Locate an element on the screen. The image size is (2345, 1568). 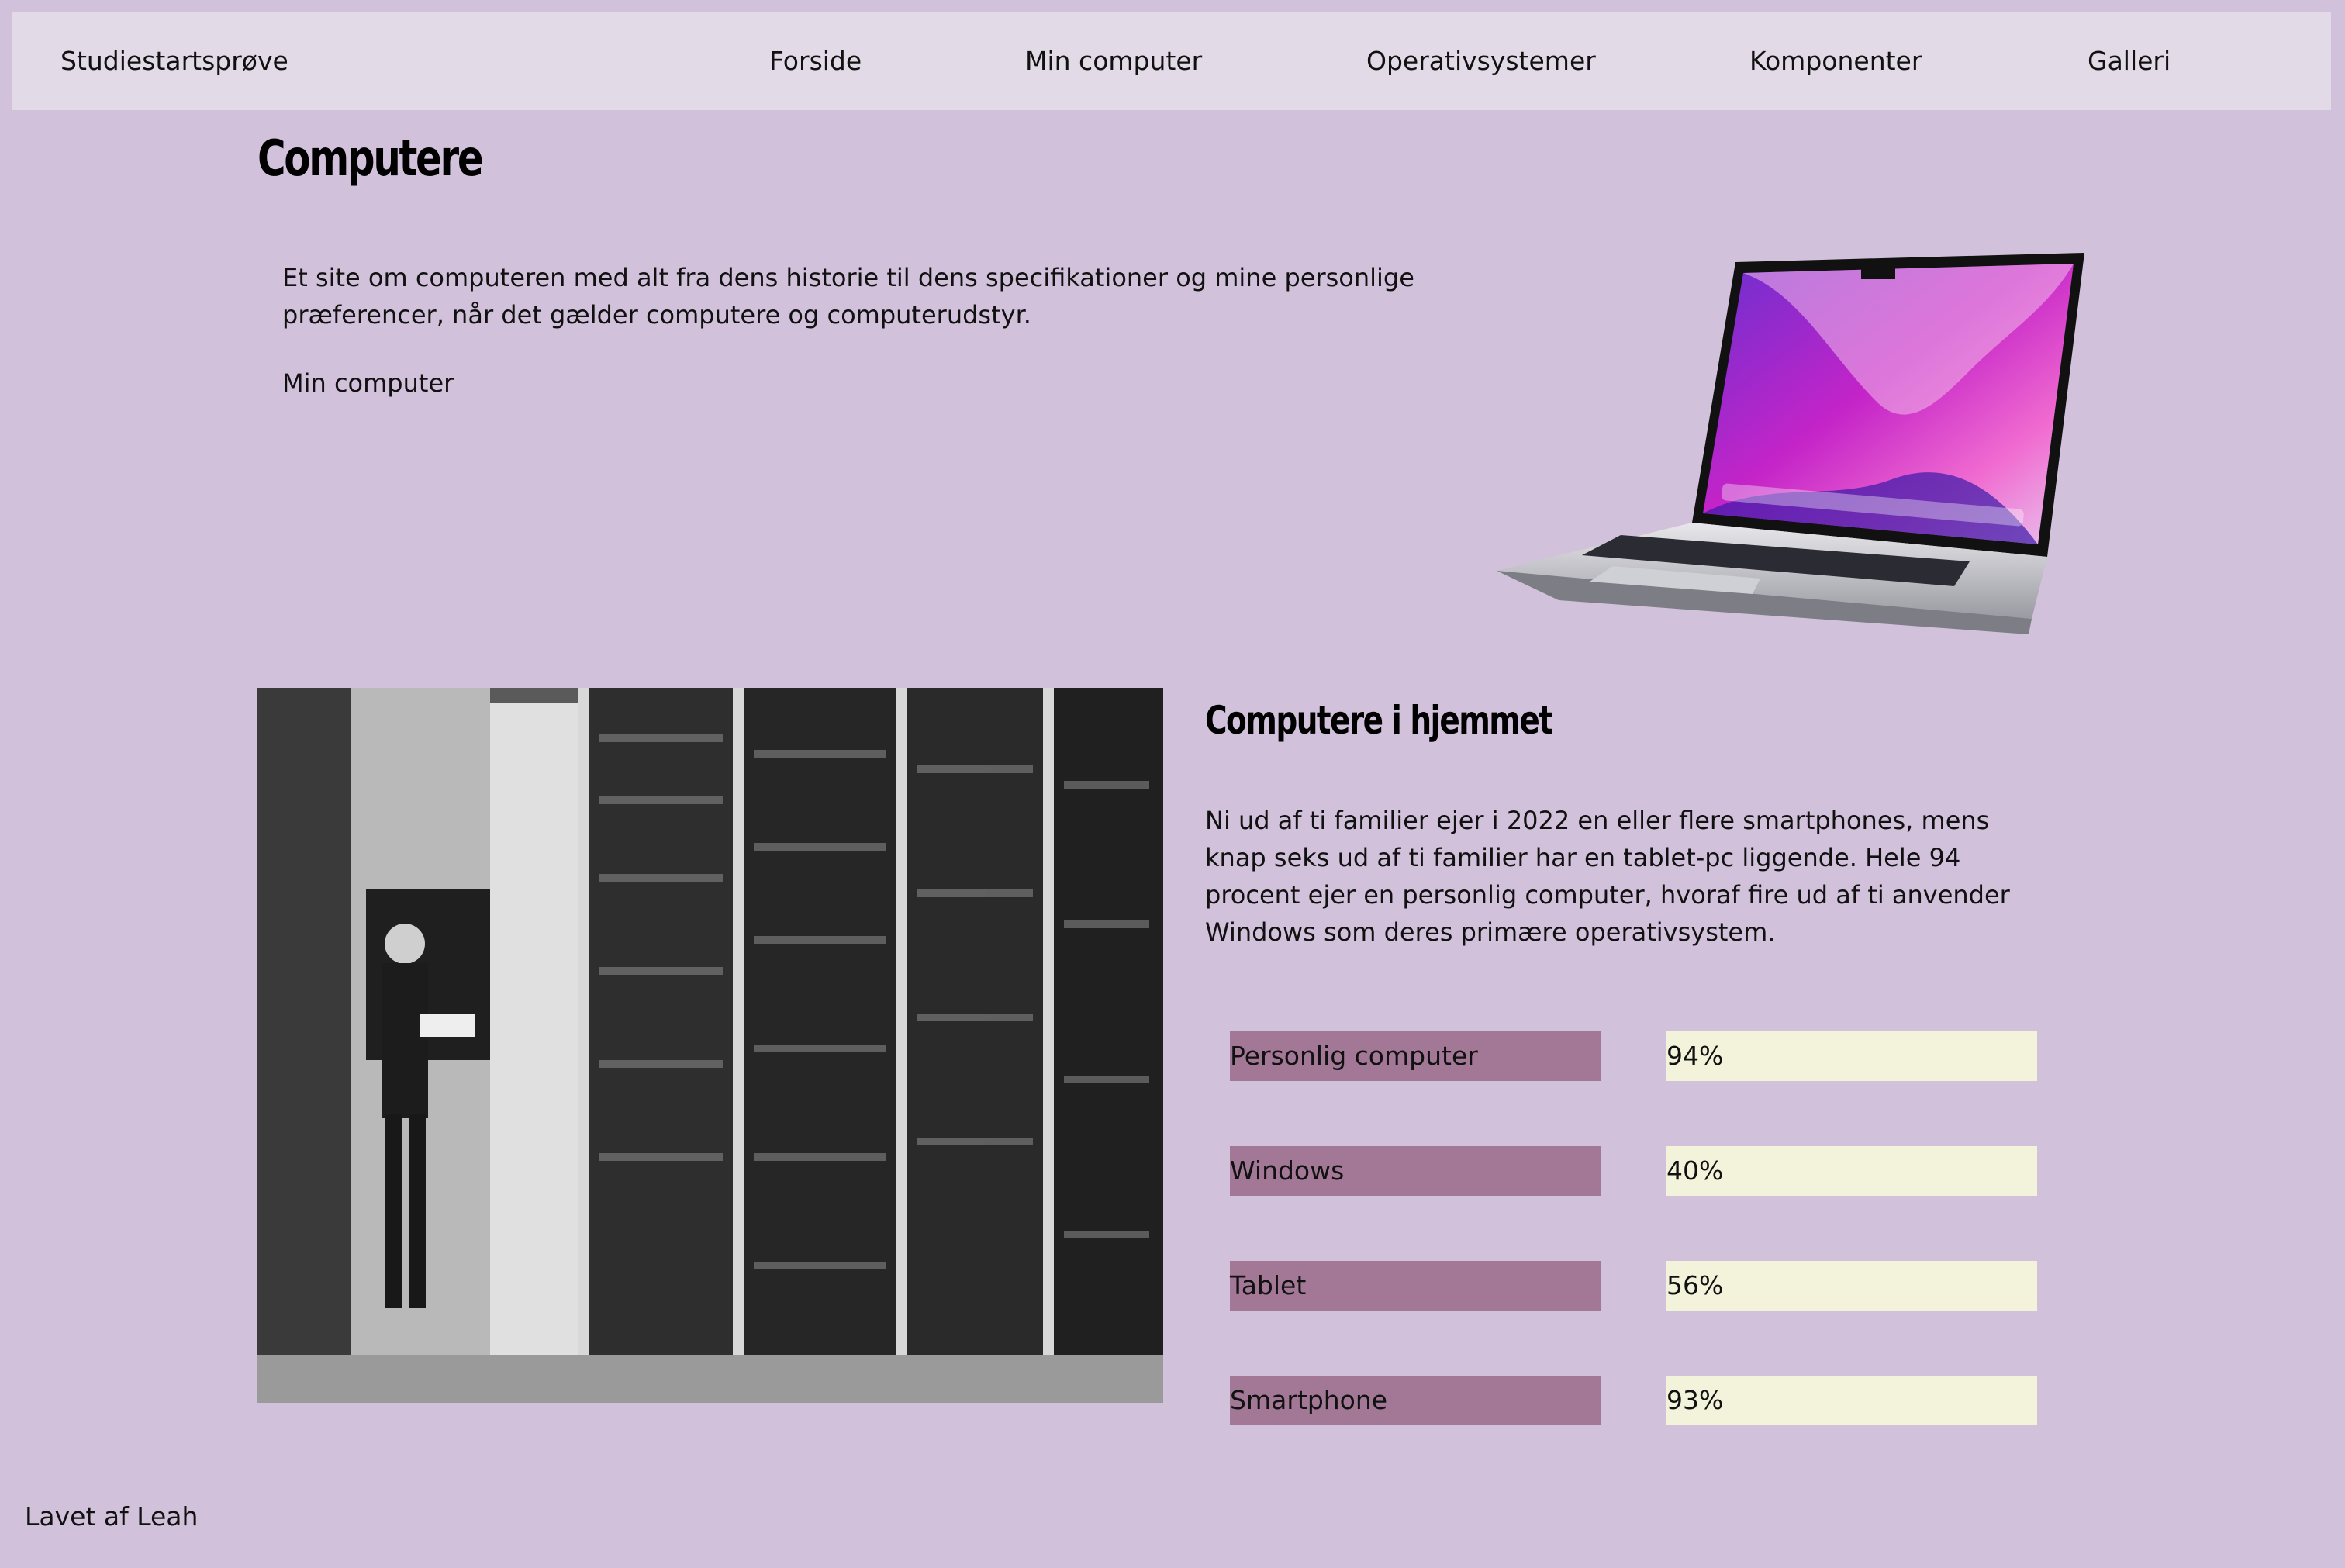
site-brand: Studiestartsprøve is located at coordinates (174, 61).